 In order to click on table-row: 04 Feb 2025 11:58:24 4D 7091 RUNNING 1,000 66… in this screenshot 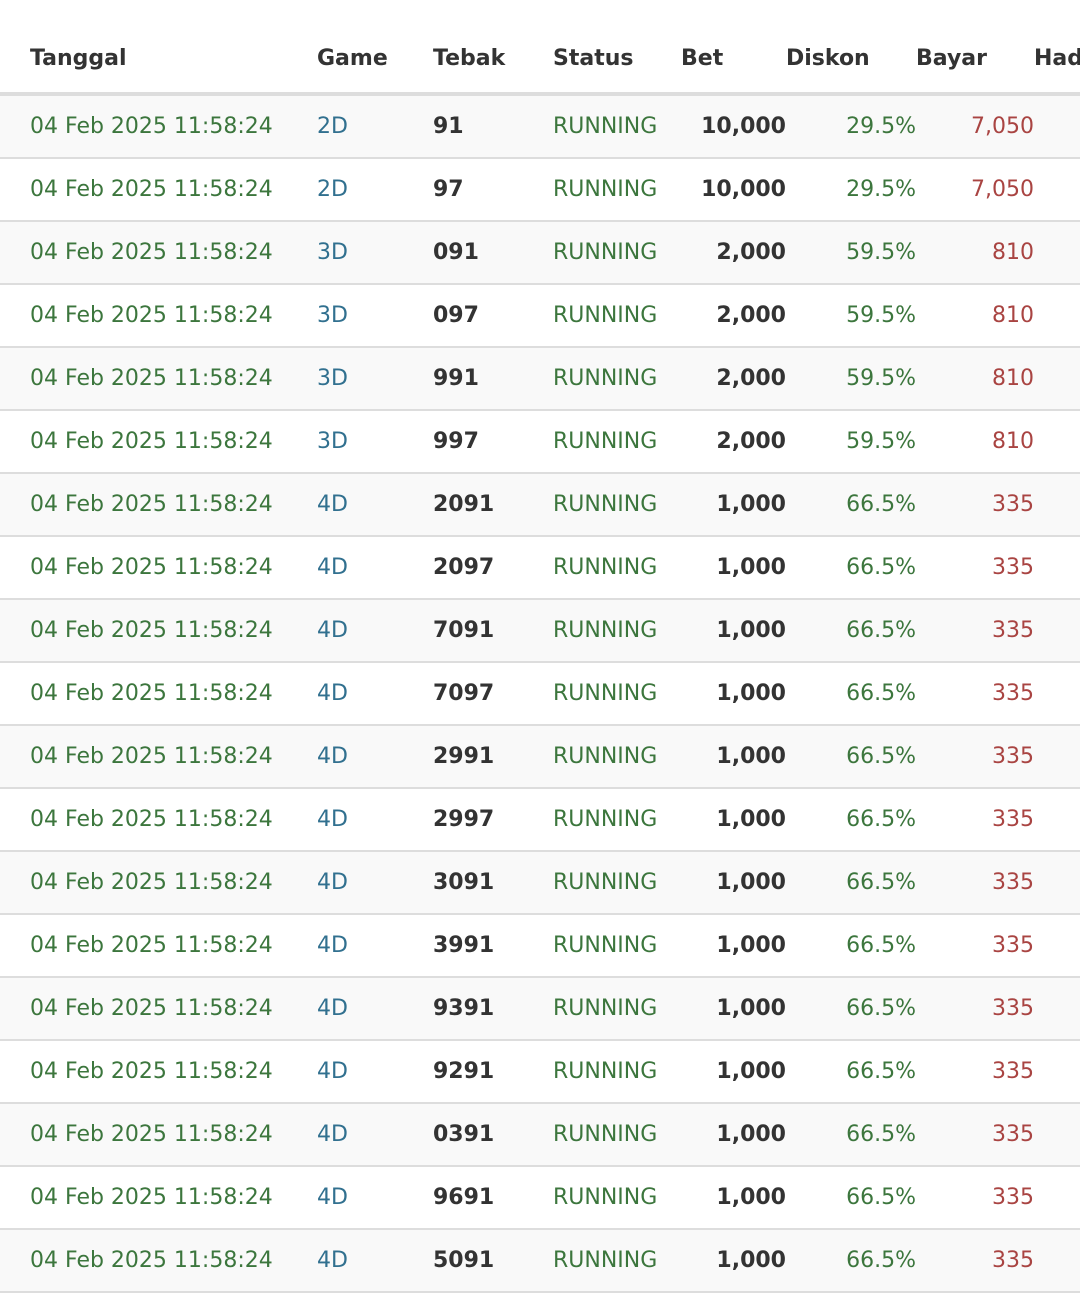, I will do `click(540, 631)`.